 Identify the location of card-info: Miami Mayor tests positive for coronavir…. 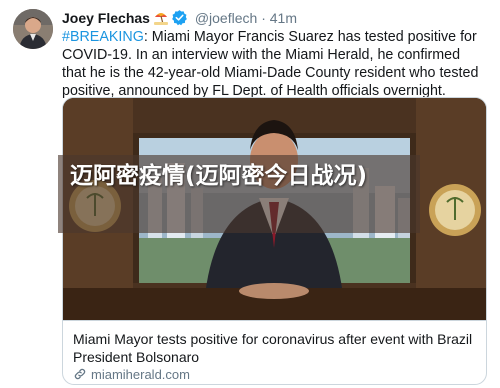
(274, 352).